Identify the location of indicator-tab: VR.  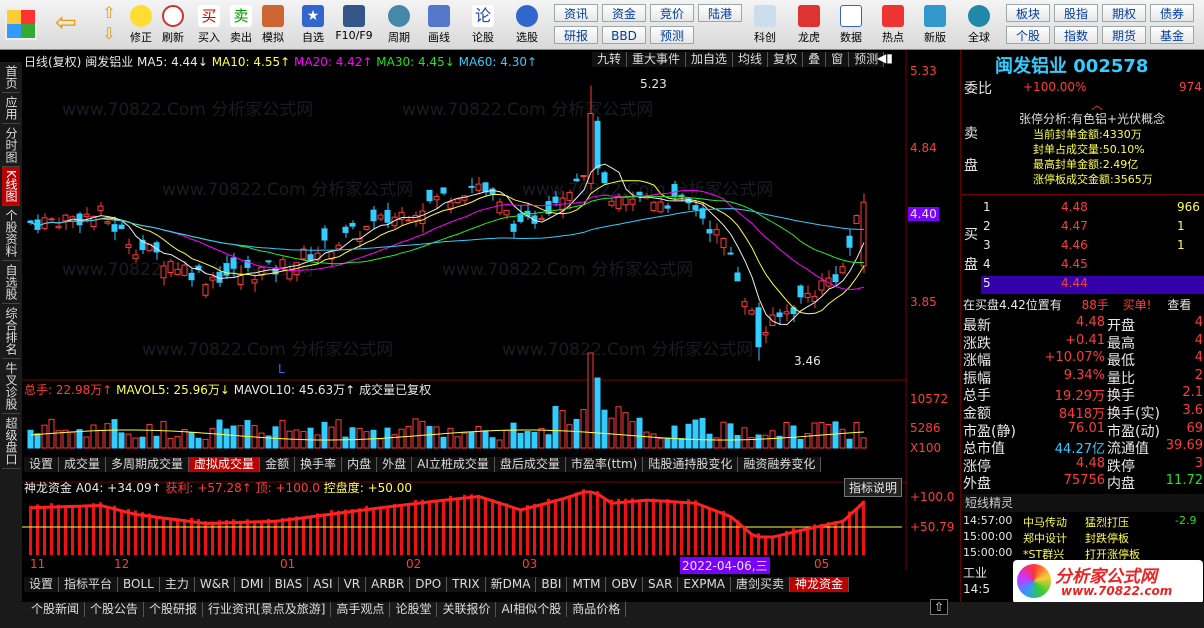
(353, 584).